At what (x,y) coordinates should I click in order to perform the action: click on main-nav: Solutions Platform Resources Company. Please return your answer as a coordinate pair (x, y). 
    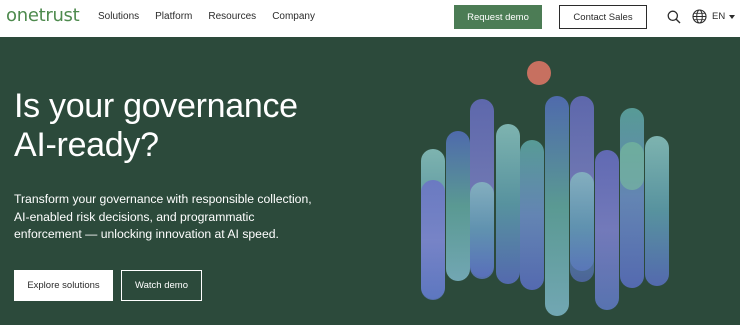
    Looking at the image, I should click on (214, 16).